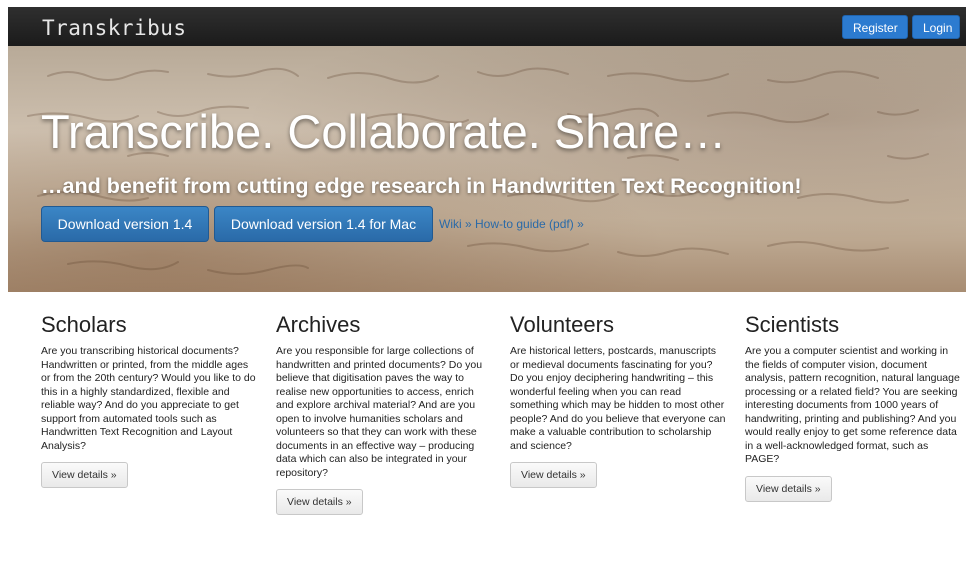 This screenshot has width=974, height=571. Describe the element at coordinates (936, 27) in the screenshot. I see `login-button: Login` at that location.